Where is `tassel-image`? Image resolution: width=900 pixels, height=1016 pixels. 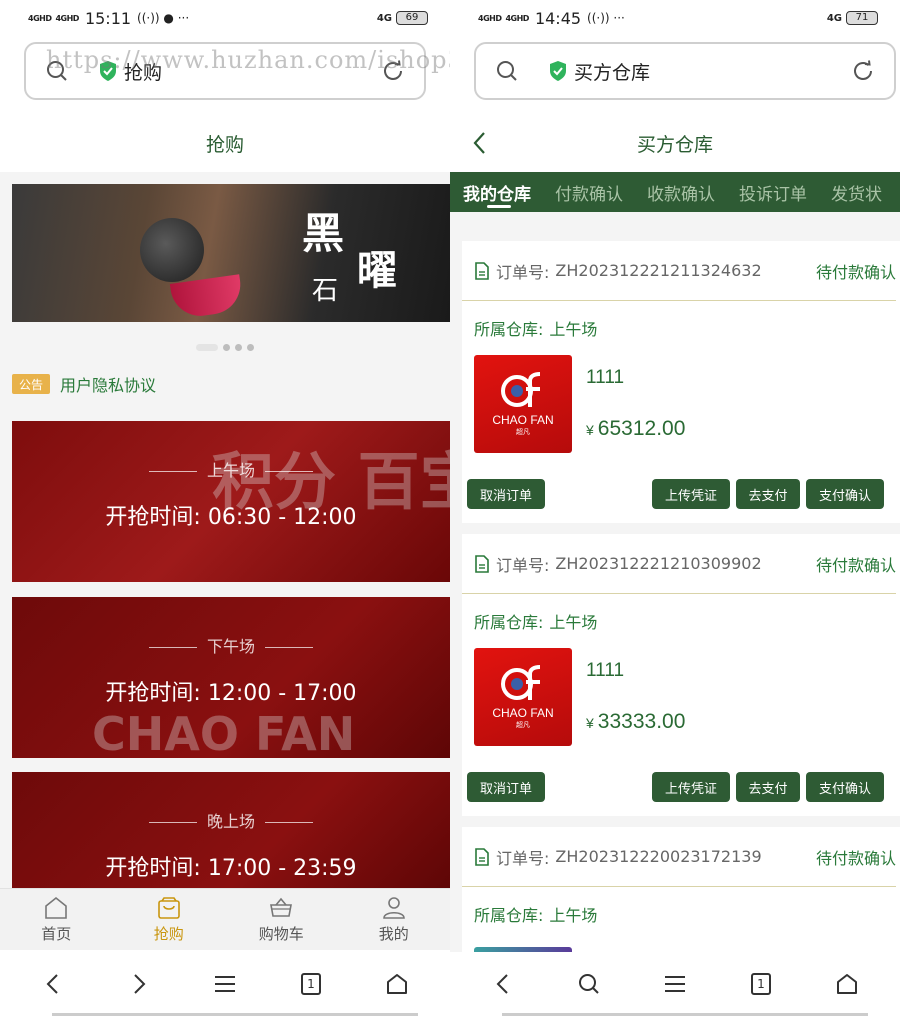 tassel-image is located at coordinates (207, 297).